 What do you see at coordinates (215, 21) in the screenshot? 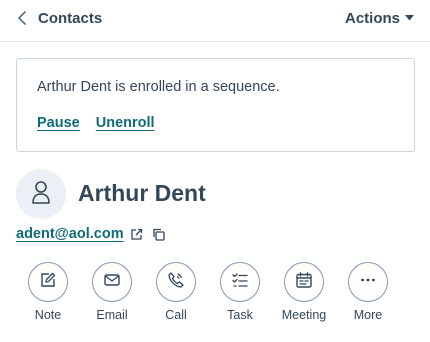
I see `top-bar: Contacts Actions` at bounding box center [215, 21].